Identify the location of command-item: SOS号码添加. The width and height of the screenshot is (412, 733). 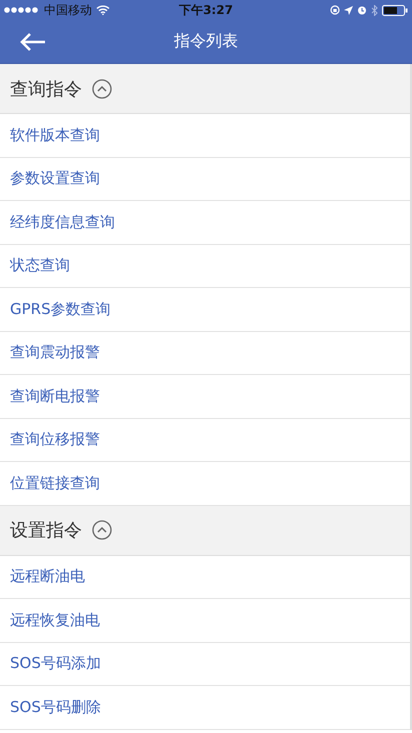
(205, 664).